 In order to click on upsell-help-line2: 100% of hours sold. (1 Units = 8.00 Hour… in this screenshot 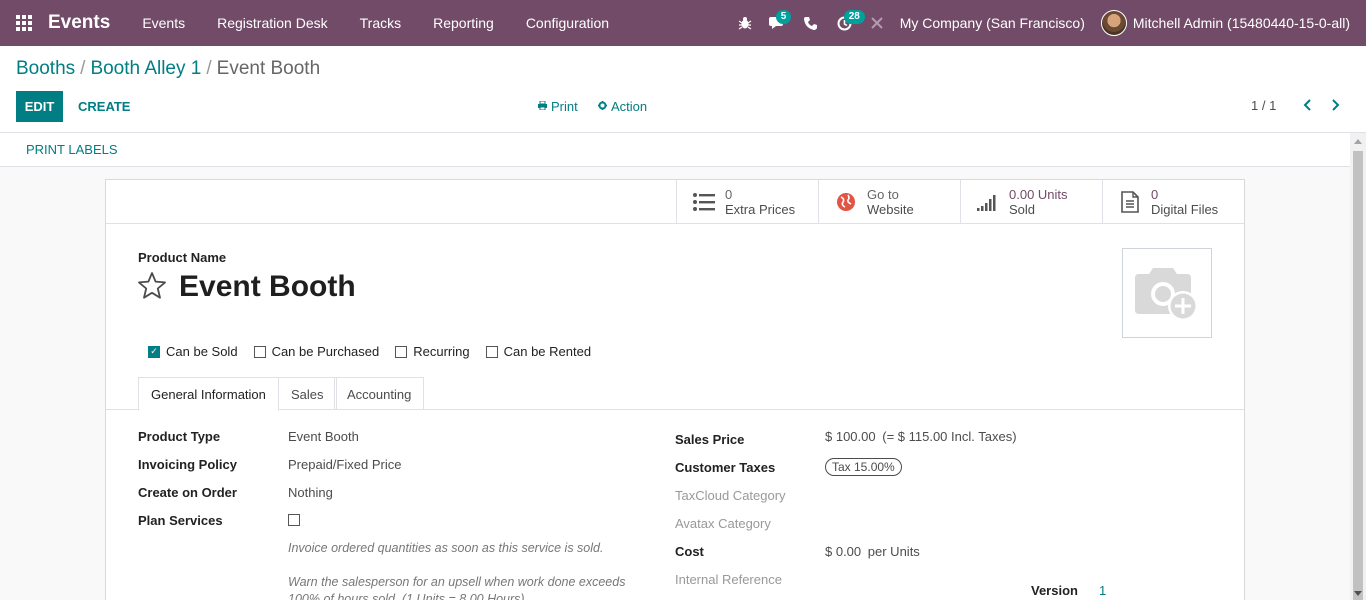, I will do `click(406, 596)`.